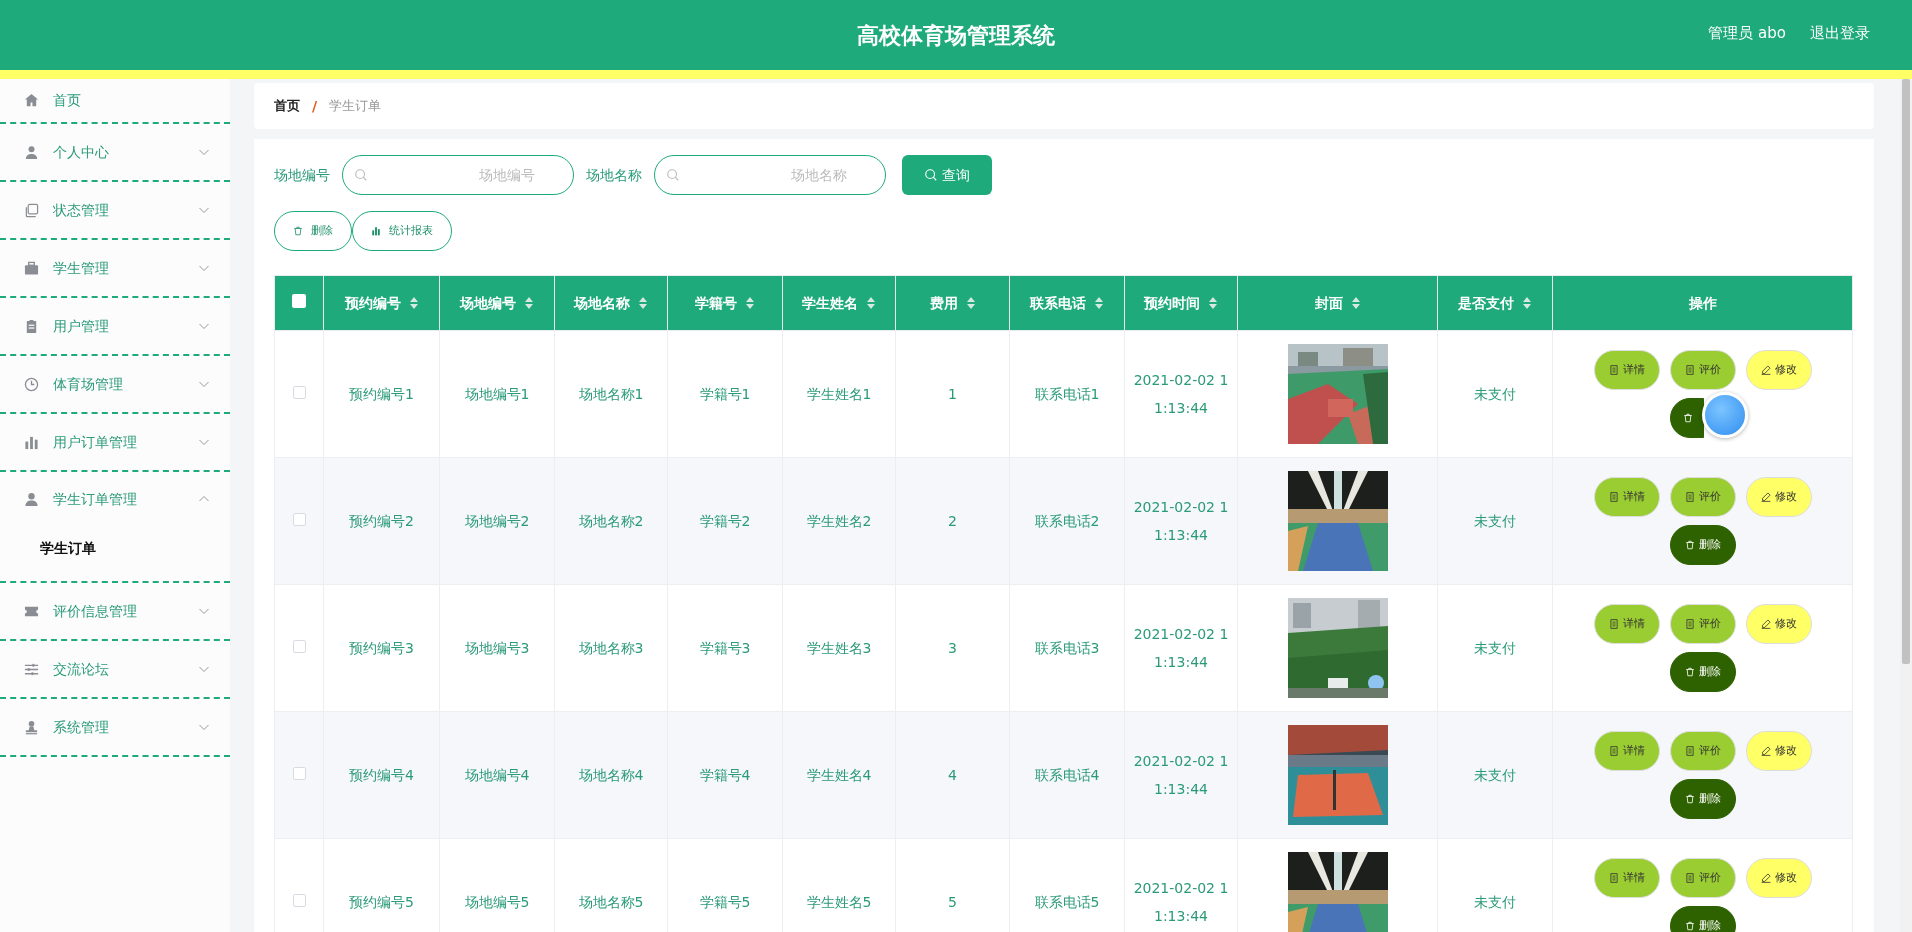 This screenshot has height=932, width=1912. I want to click on table-cell: 学生姓名2, so click(839, 520).